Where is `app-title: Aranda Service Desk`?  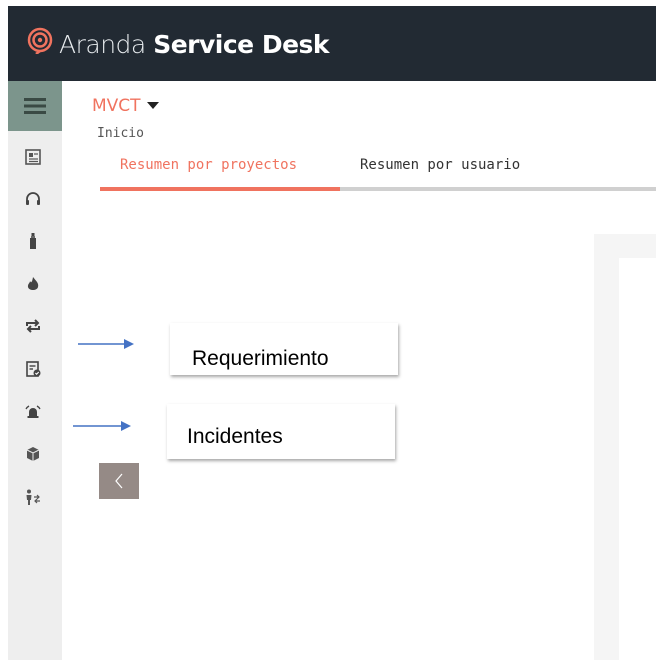
app-title: Aranda Service Desk is located at coordinates (194, 44).